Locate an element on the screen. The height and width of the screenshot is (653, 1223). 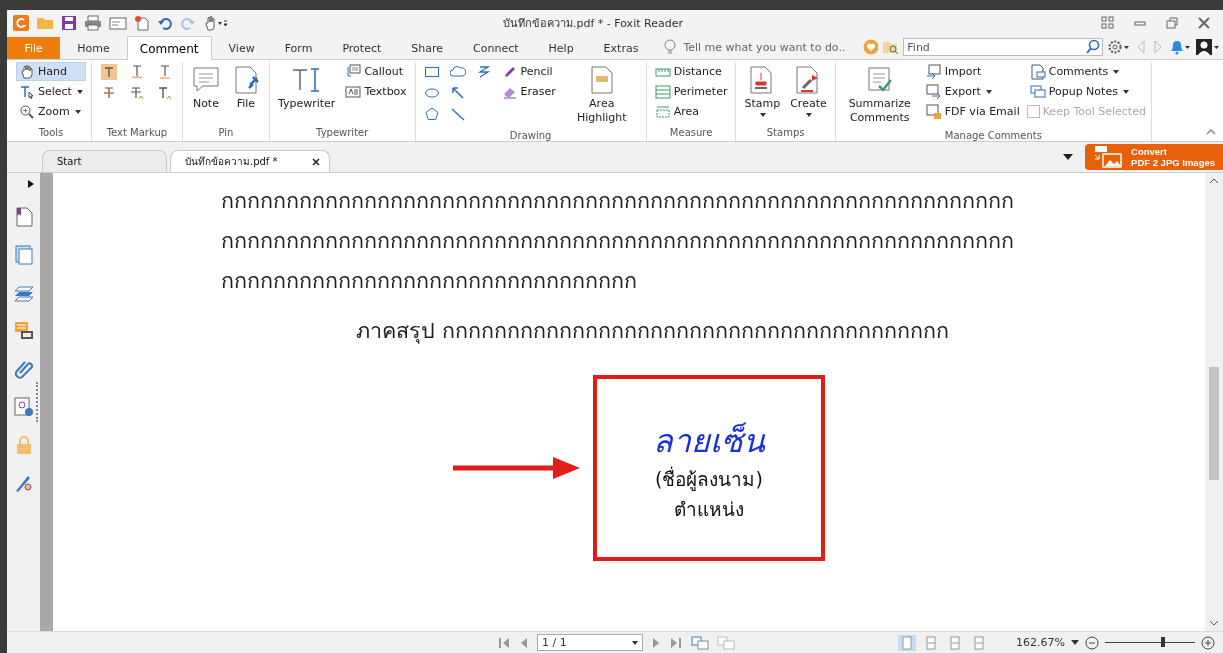
ribbon-button: FDF via Email is located at coordinates (972, 111).